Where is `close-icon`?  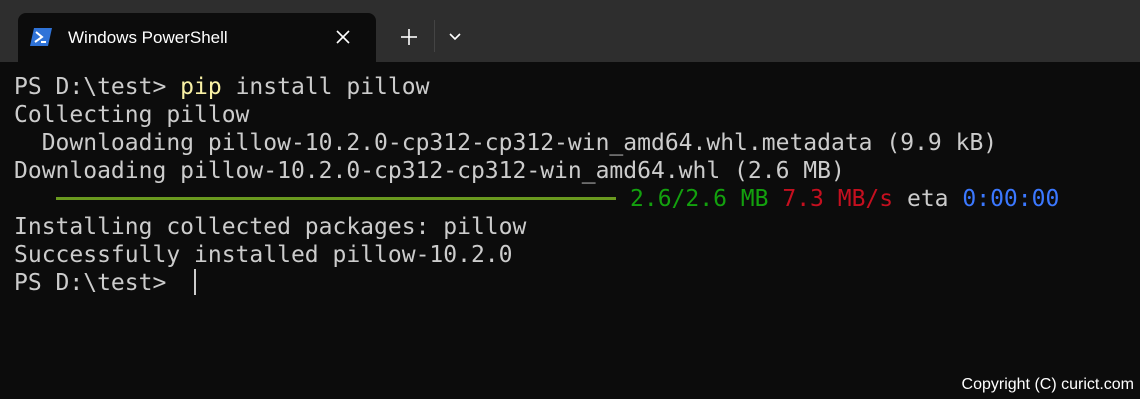 close-icon is located at coordinates (343, 37).